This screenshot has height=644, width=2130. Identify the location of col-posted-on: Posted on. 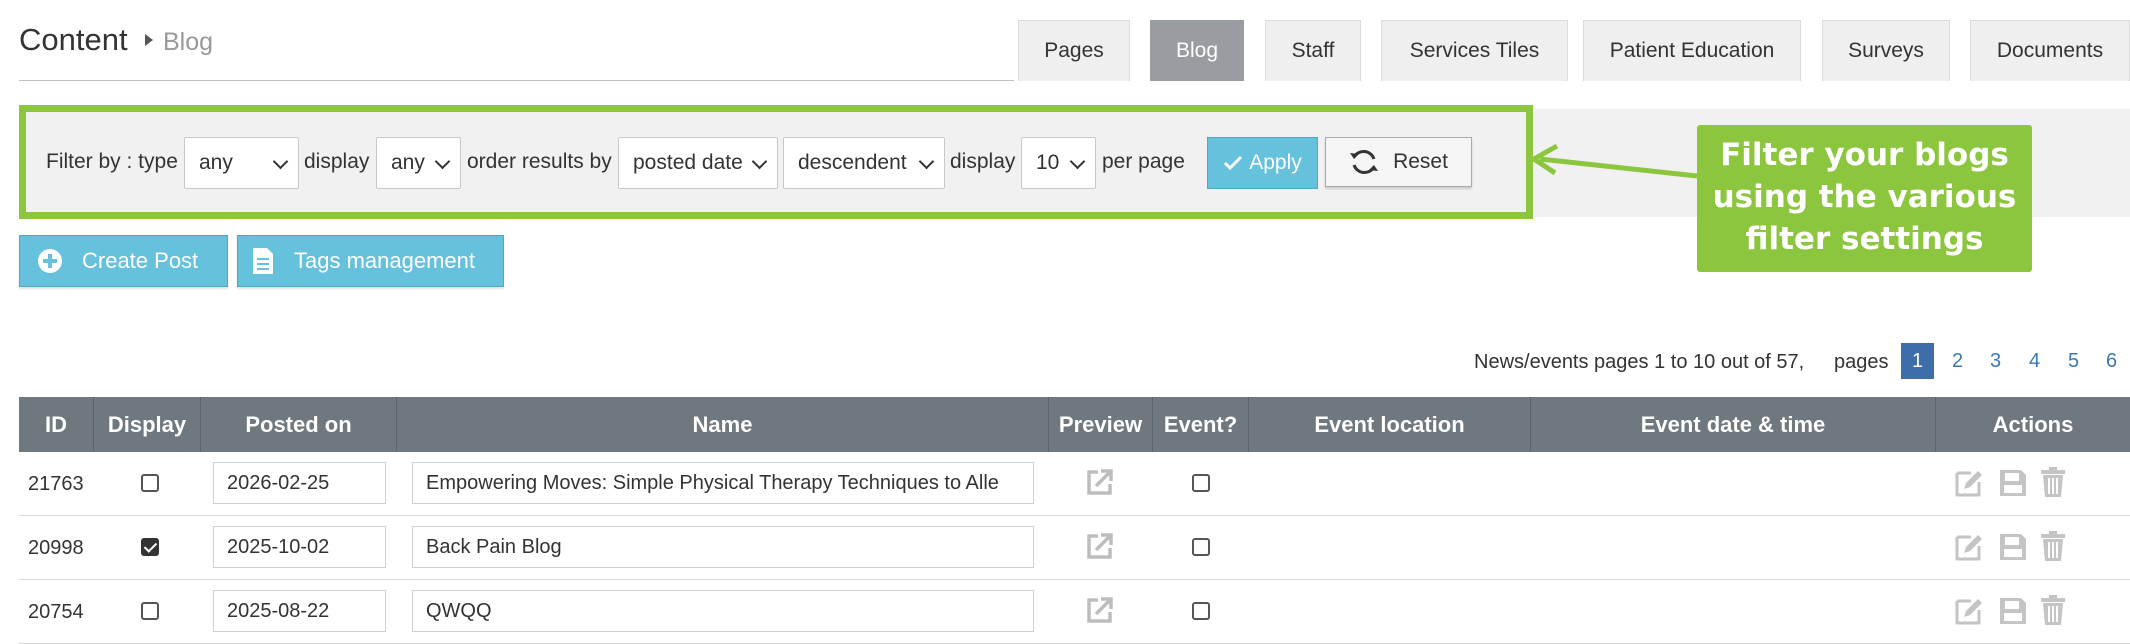
(299, 424).